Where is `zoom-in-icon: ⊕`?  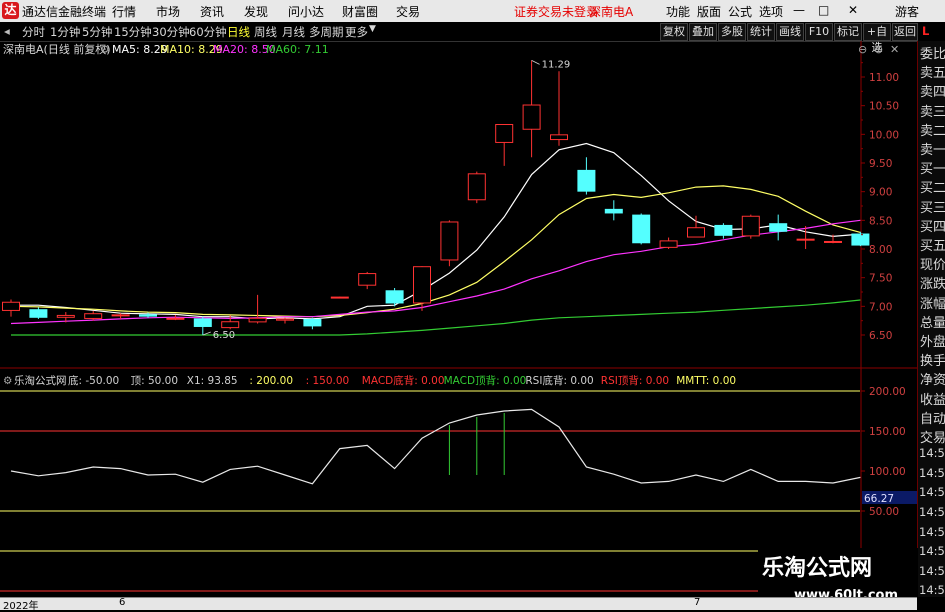 zoom-in-icon: ⊕ is located at coordinates (878, 49).